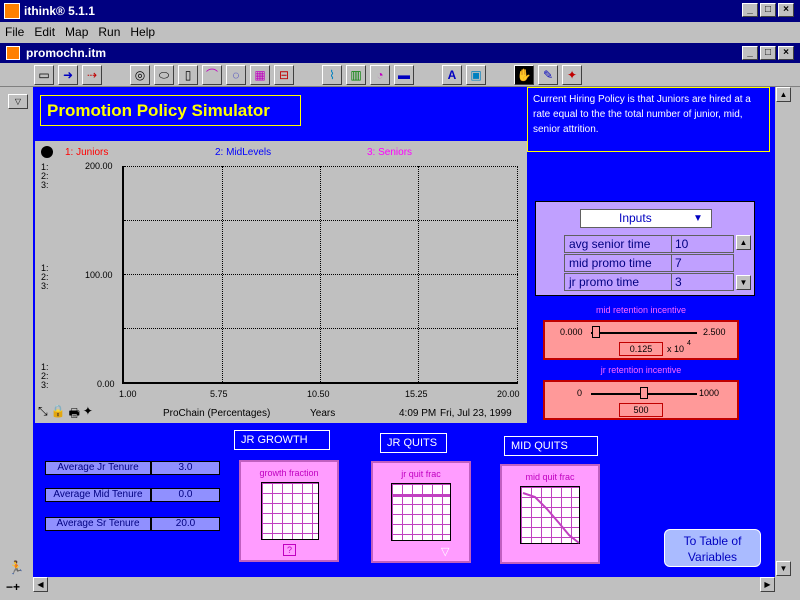 The height and width of the screenshot is (600, 800). I want to click on button-tool-icon: ▯, so click(188, 75).